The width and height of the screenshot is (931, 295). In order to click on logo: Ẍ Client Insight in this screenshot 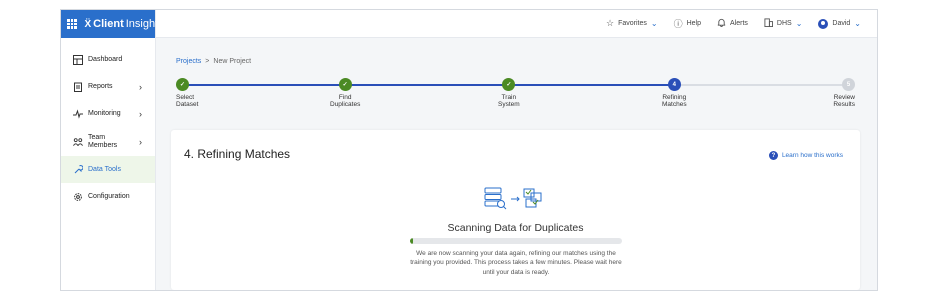, I will do `click(122, 24)`.